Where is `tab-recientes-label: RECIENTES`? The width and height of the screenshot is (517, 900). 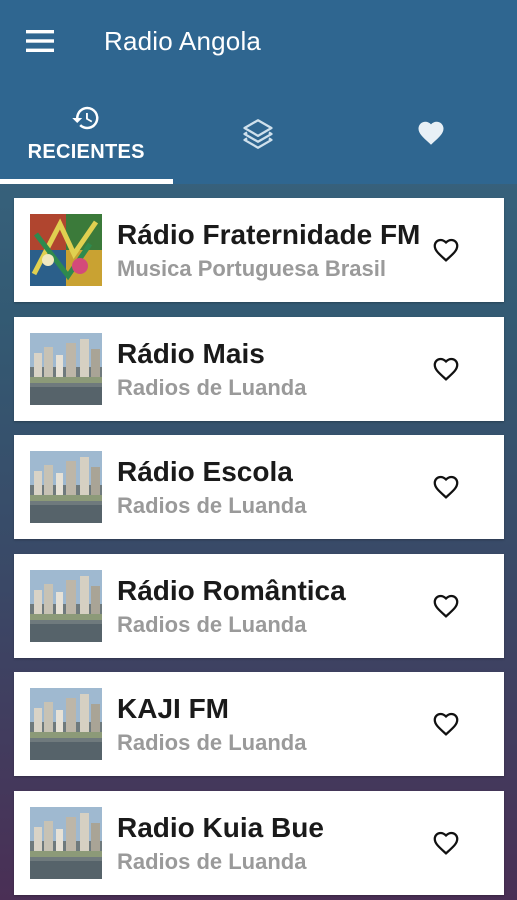
tab-recientes-label: RECIENTES is located at coordinates (86, 151).